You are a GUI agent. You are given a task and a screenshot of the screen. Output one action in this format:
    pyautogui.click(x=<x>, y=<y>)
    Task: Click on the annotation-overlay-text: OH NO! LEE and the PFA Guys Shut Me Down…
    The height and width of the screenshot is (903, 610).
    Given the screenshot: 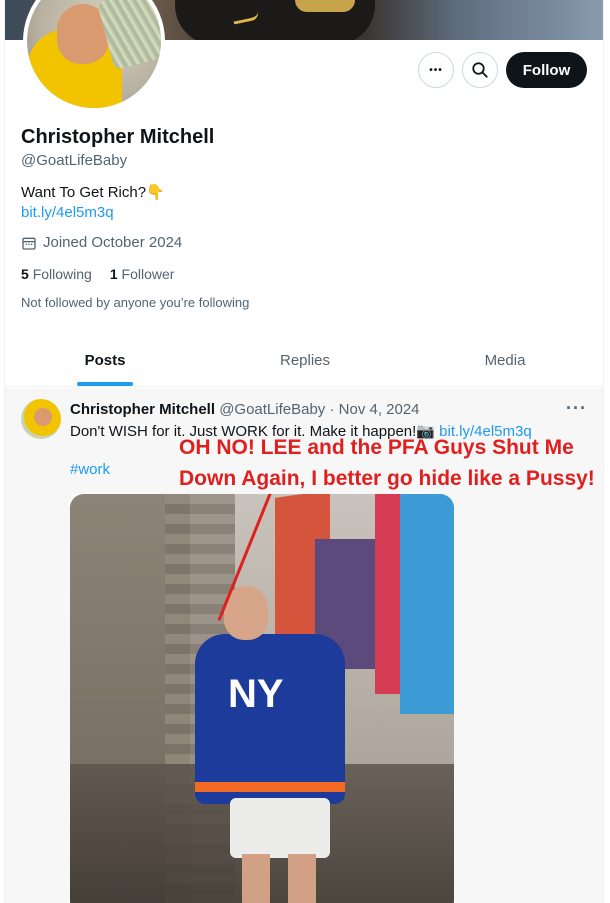 What is the action you would take?
    pyautogui.click(x=391, y=463)
    